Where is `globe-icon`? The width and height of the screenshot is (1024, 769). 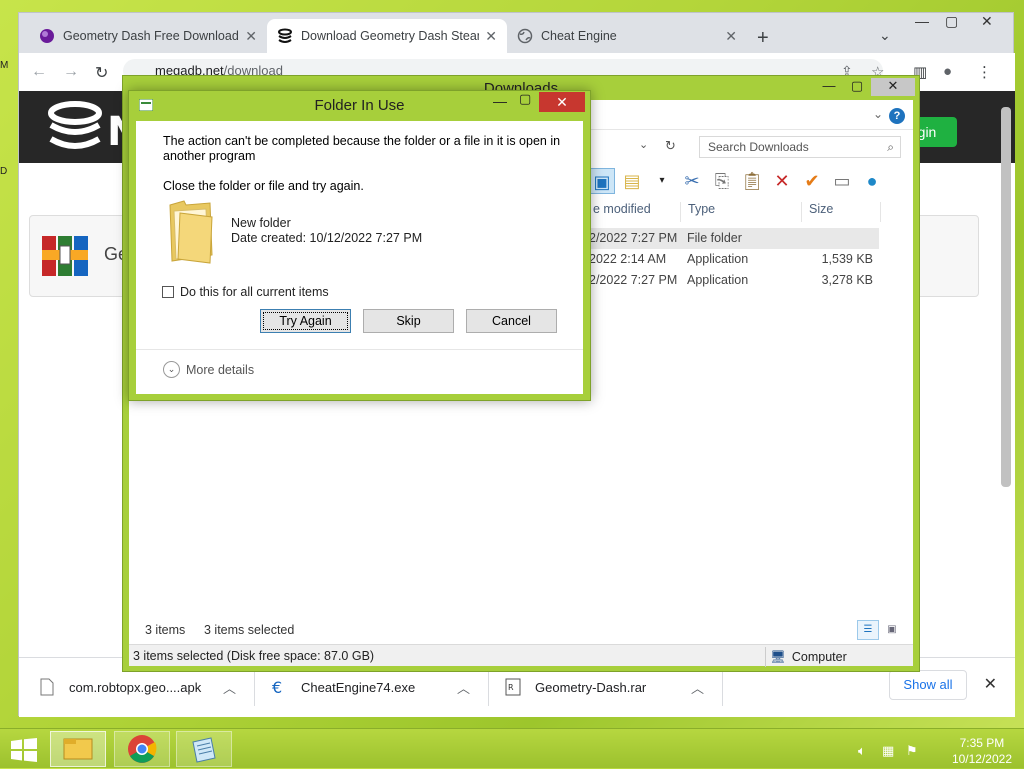
globe-icon is located at coordinates (525, 36).